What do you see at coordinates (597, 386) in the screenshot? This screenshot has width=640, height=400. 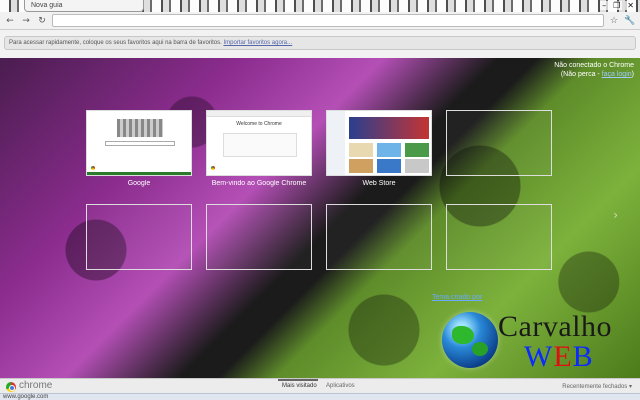 I see `recently-closed-menu: Recentemente fechados ▾` at bounding box center [597, 386].